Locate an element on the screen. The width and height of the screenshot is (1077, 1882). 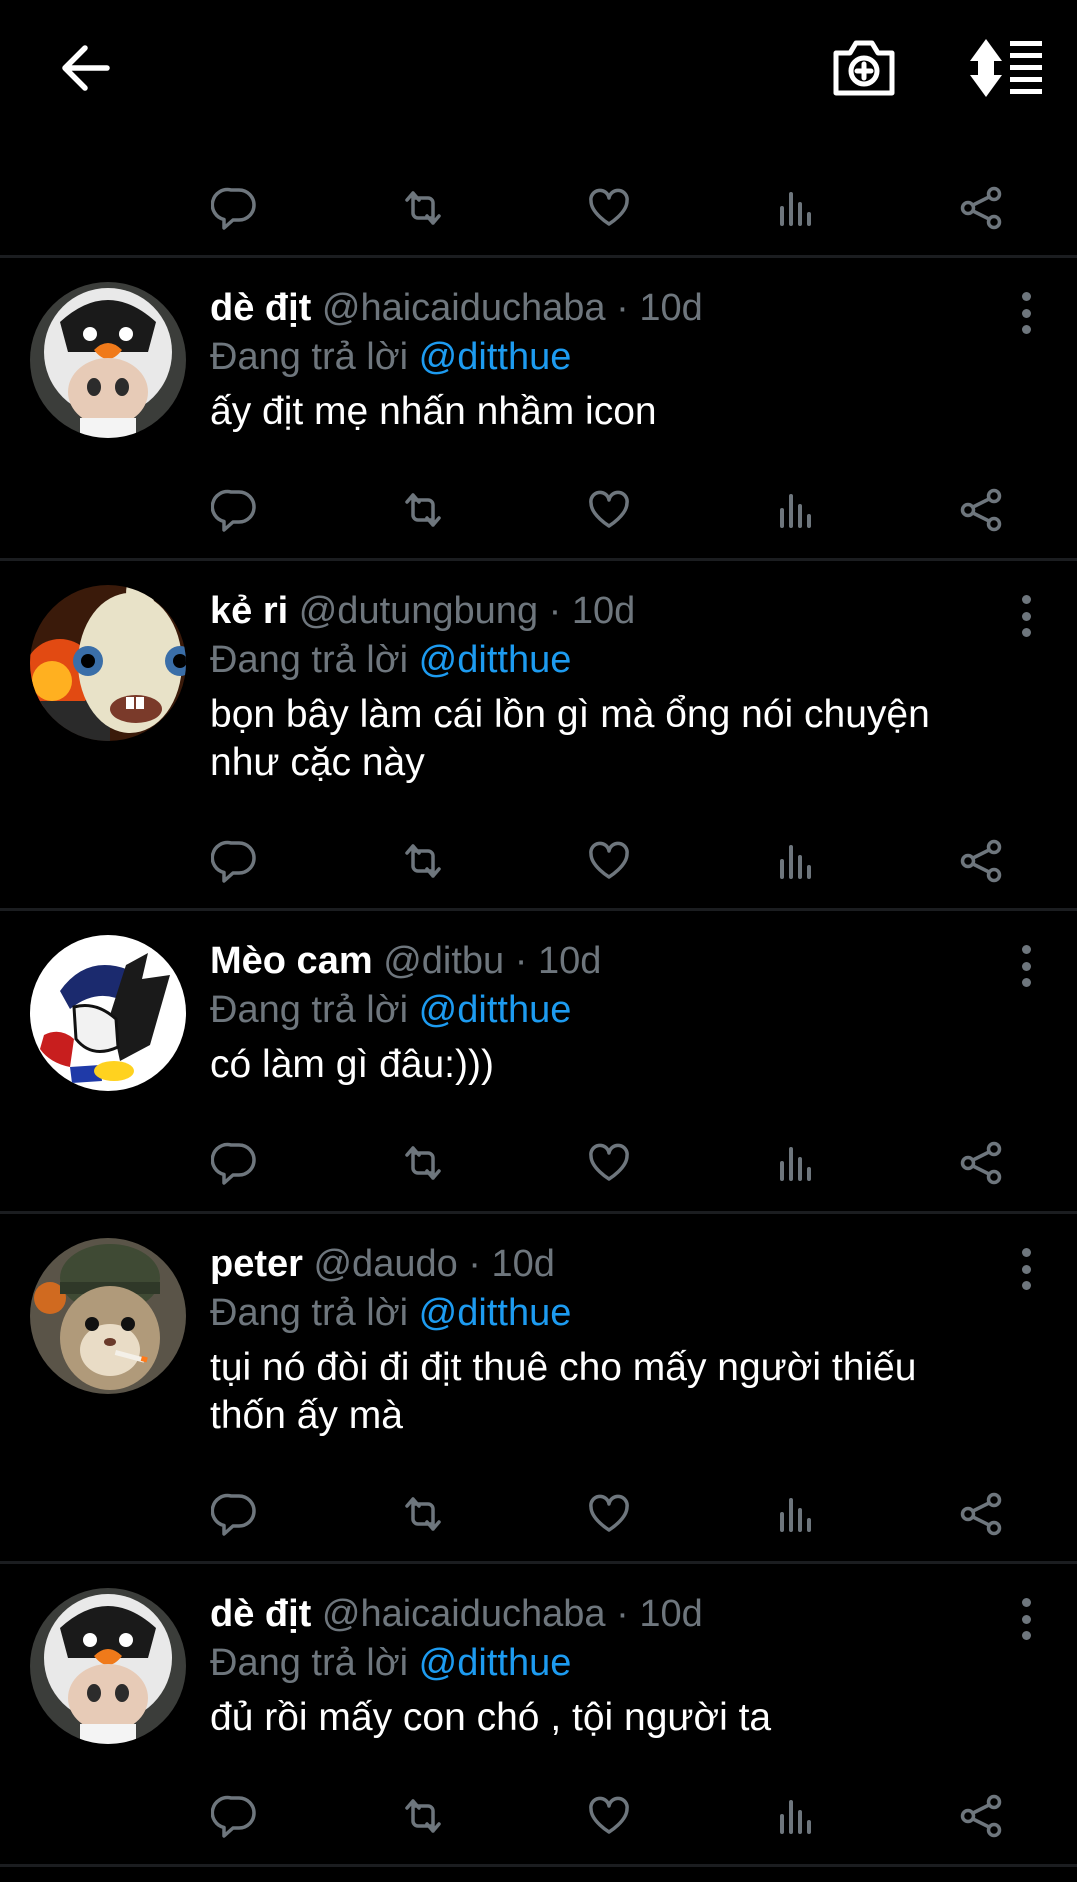
share-icon is located at coordinates (981, 861).